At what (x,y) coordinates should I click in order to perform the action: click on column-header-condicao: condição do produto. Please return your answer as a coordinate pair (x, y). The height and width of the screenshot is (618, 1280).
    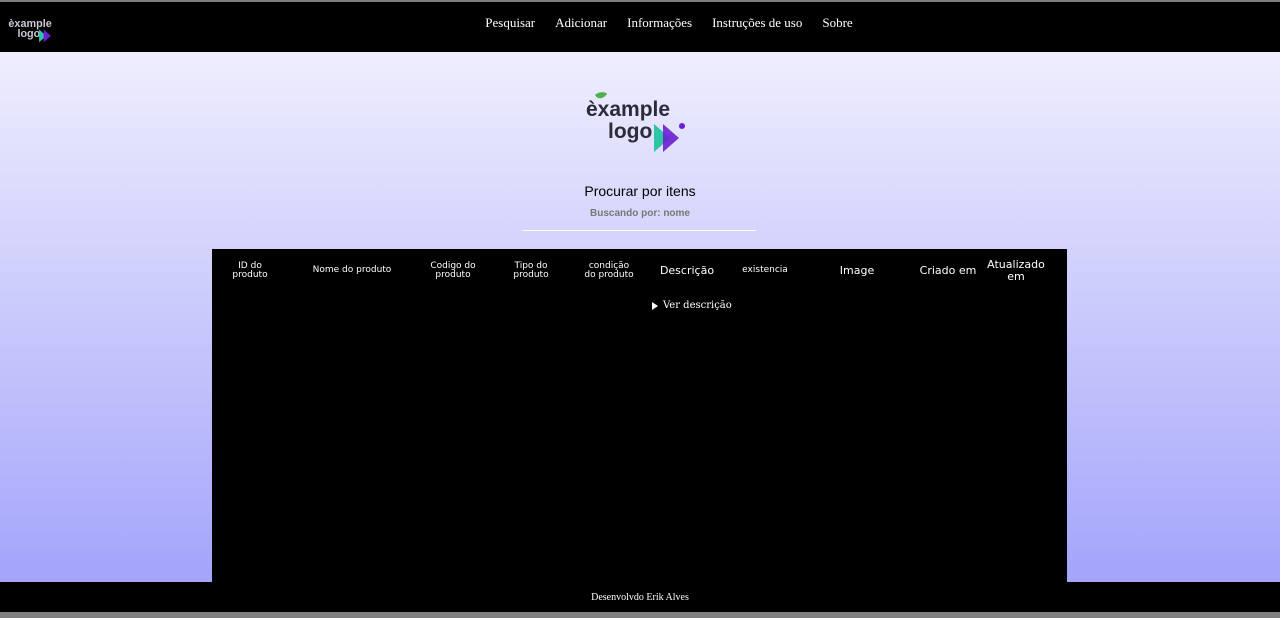
    Looking at the image, I should click on (609, 270).